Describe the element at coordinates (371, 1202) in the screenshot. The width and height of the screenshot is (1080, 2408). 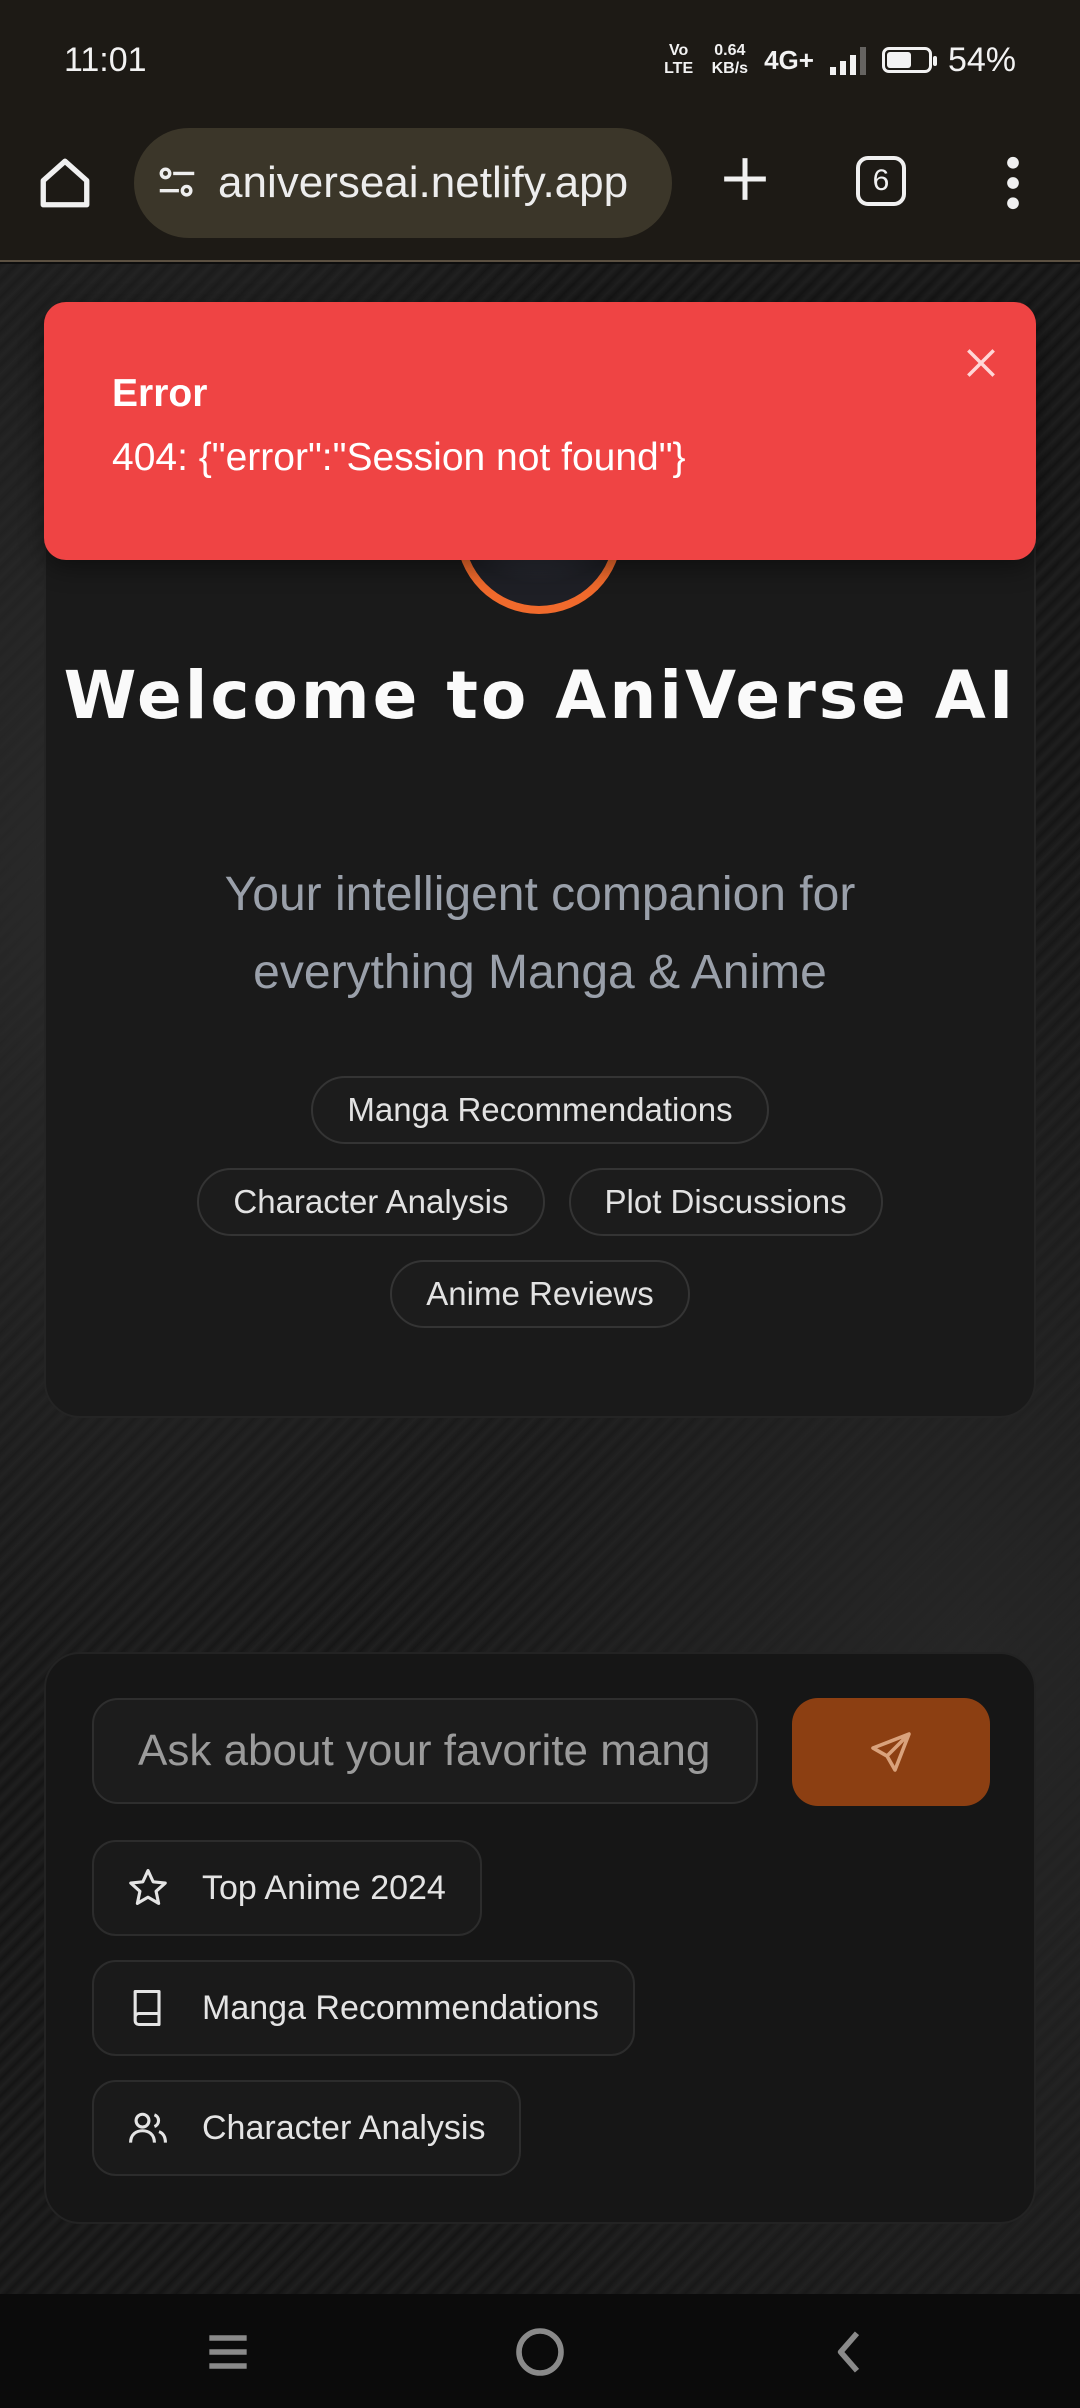
I see `chip-character-analysis: Character Analysis` at that location.